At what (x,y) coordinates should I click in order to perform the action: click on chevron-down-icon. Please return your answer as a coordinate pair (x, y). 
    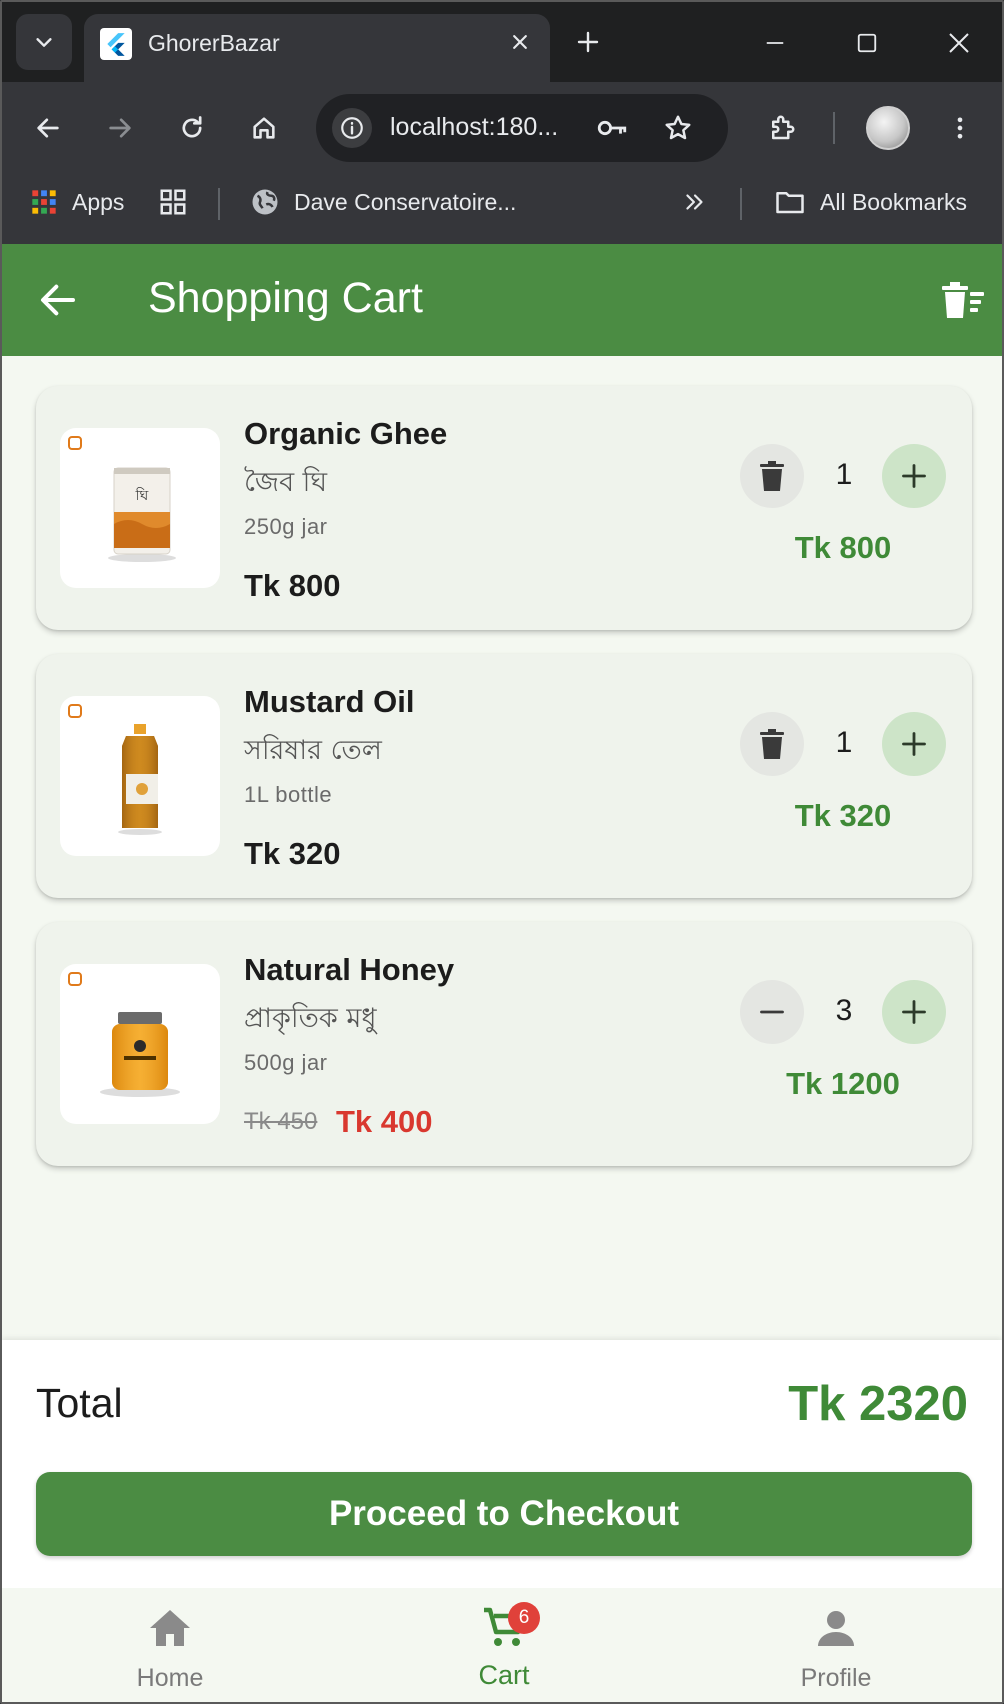
    Looking at the image, I should click on (44, 42).